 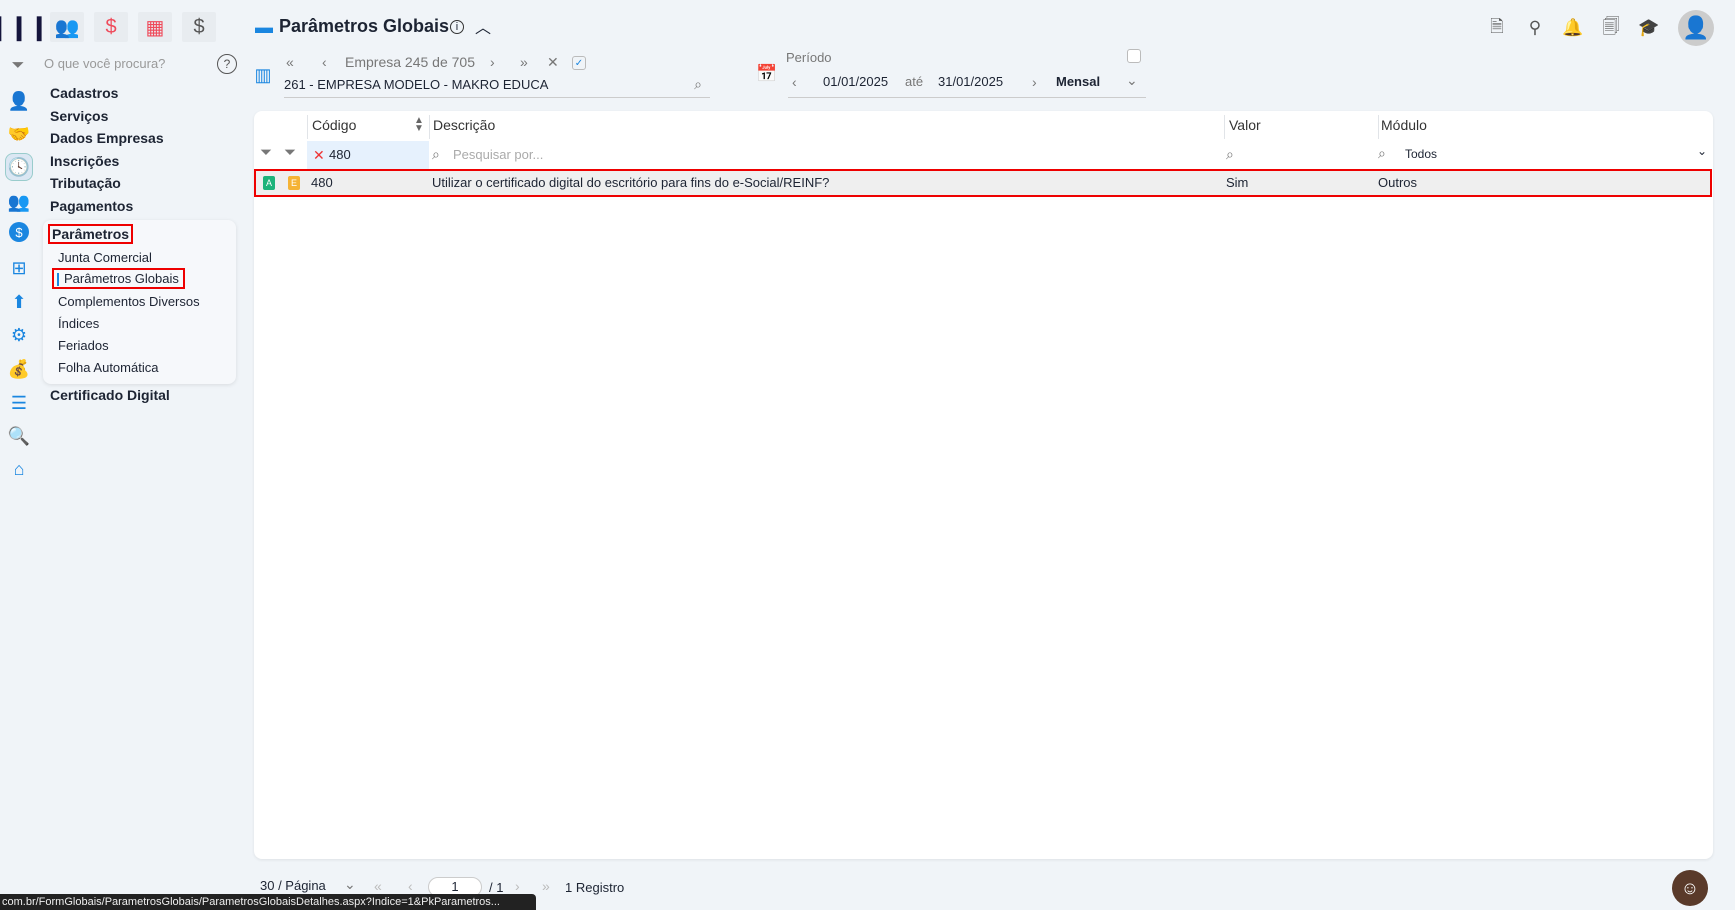 What do you see at coordinates (19, 268) in the screenshot?
I see `calculator-icon: ⊞` at bounding box center [19, 268].